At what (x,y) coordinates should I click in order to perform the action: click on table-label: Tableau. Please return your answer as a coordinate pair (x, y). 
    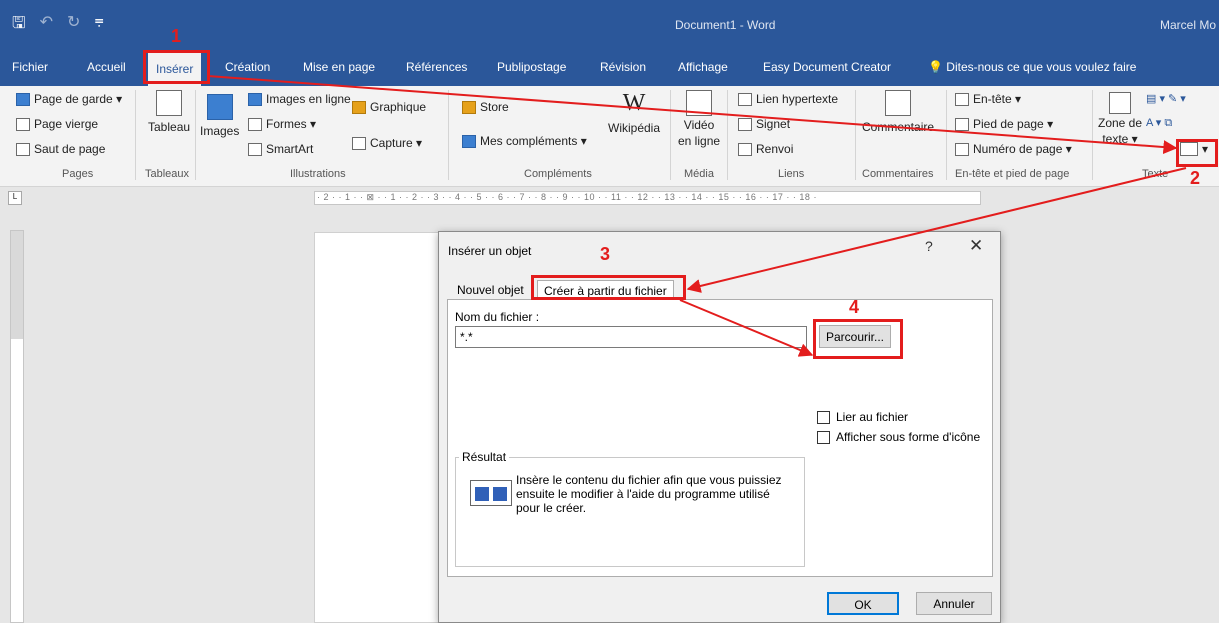
    Looking at the image, I should click on (169, 127).